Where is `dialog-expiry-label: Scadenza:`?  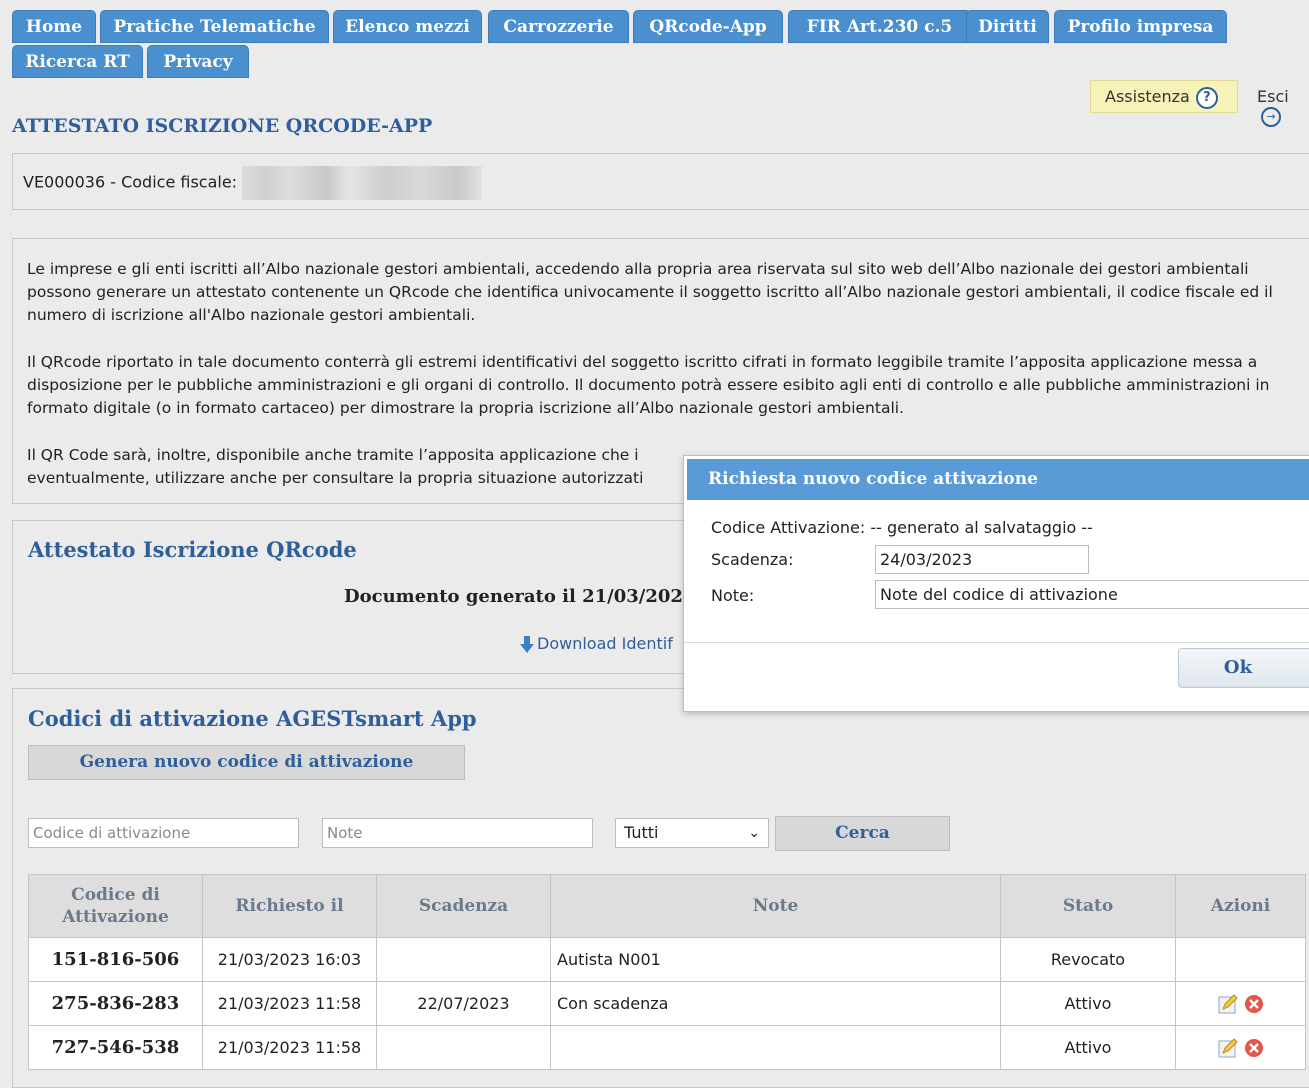
dialog-expiry-label: Scadenza: is located at coordinates (752, 559).